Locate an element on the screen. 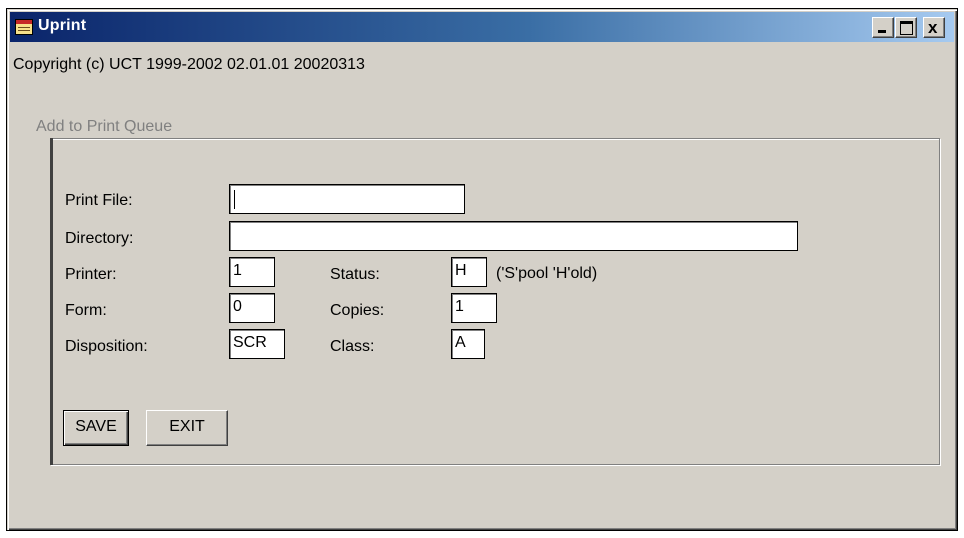  title-bar: Uprint x is located at coordinates (482, 27).